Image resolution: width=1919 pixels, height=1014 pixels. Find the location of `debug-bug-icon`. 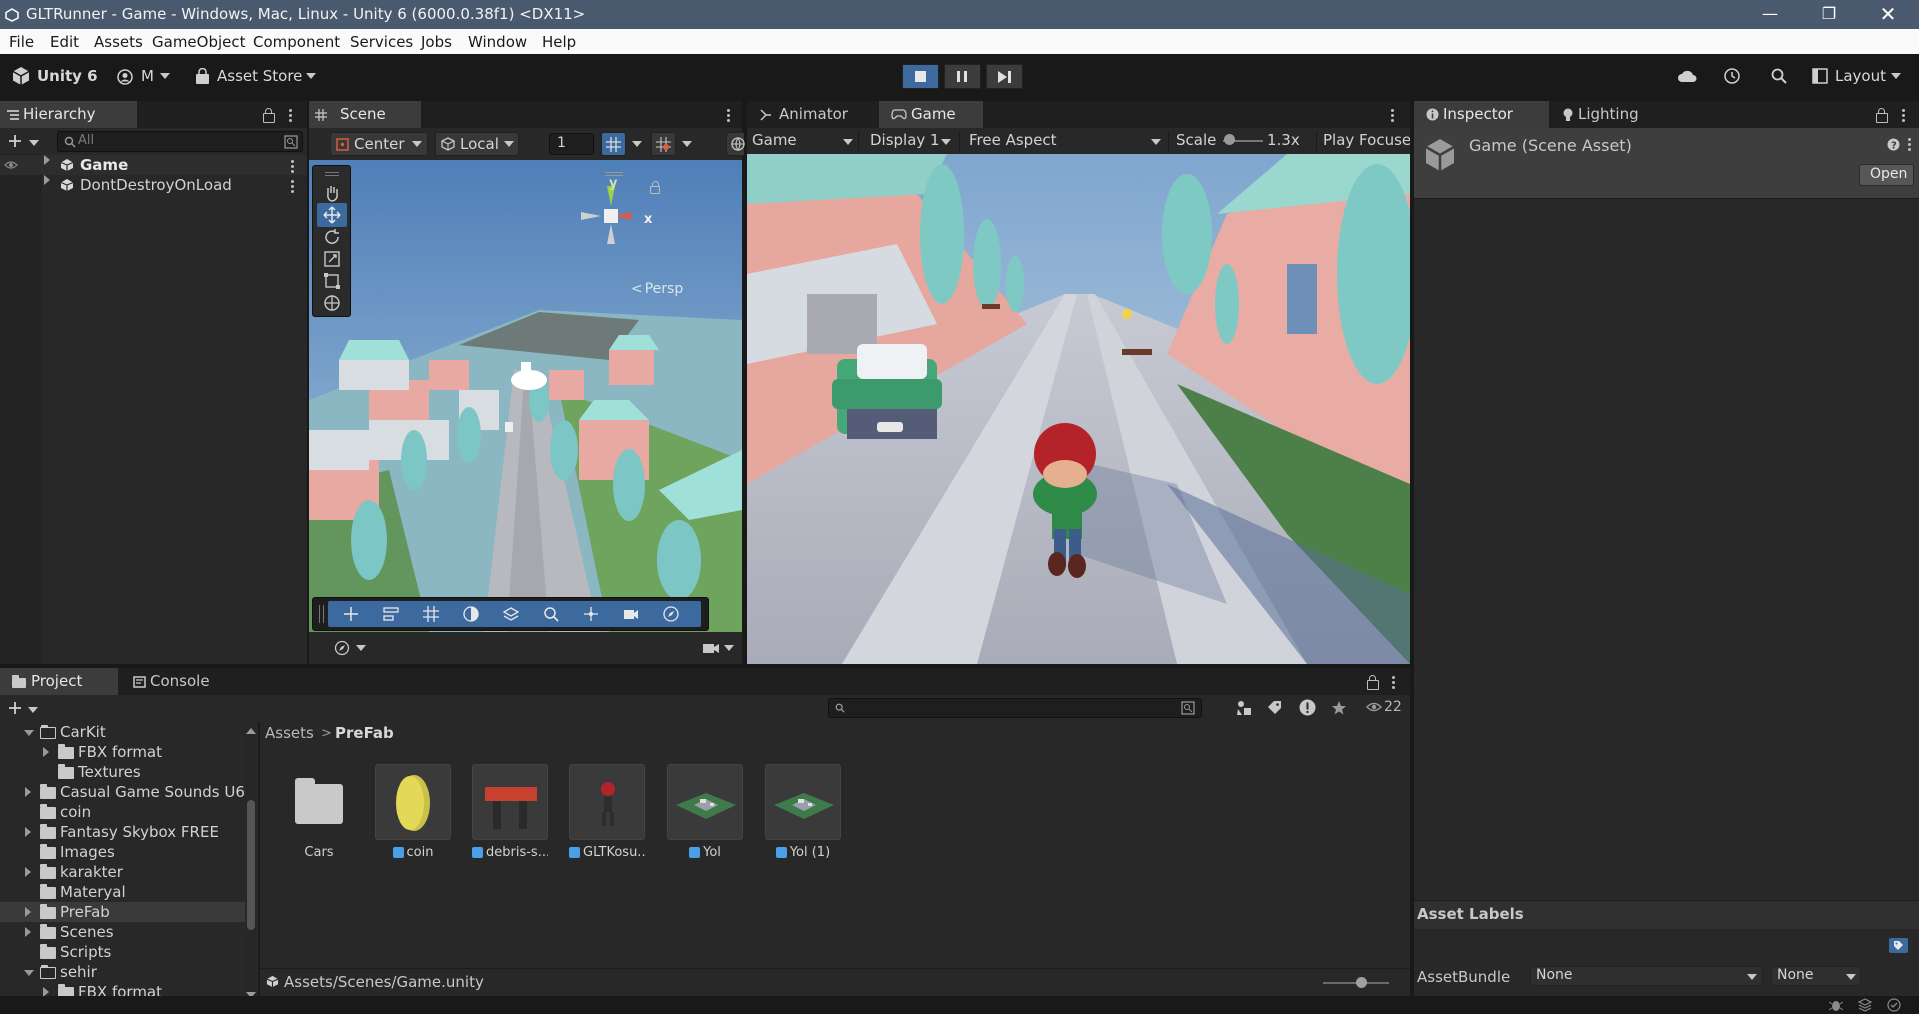

debug-bug-icon is located at coordinates (1836, 1005).